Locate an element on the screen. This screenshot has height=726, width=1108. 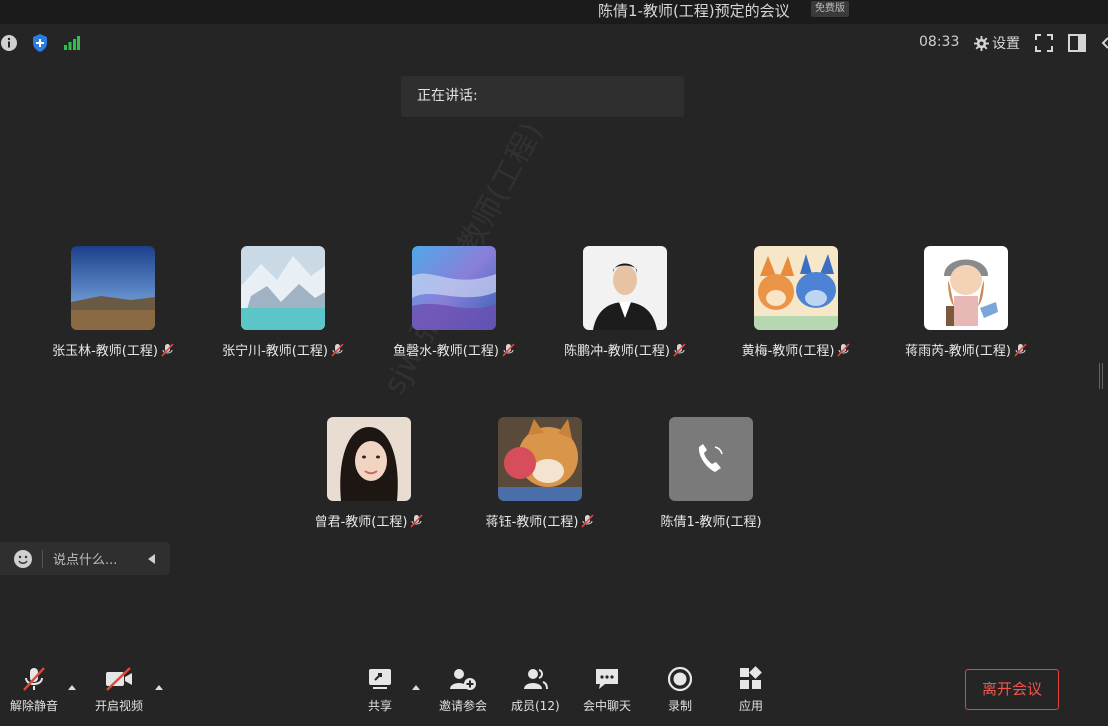
signal-strength-icon is located at coordinates (72, 43).